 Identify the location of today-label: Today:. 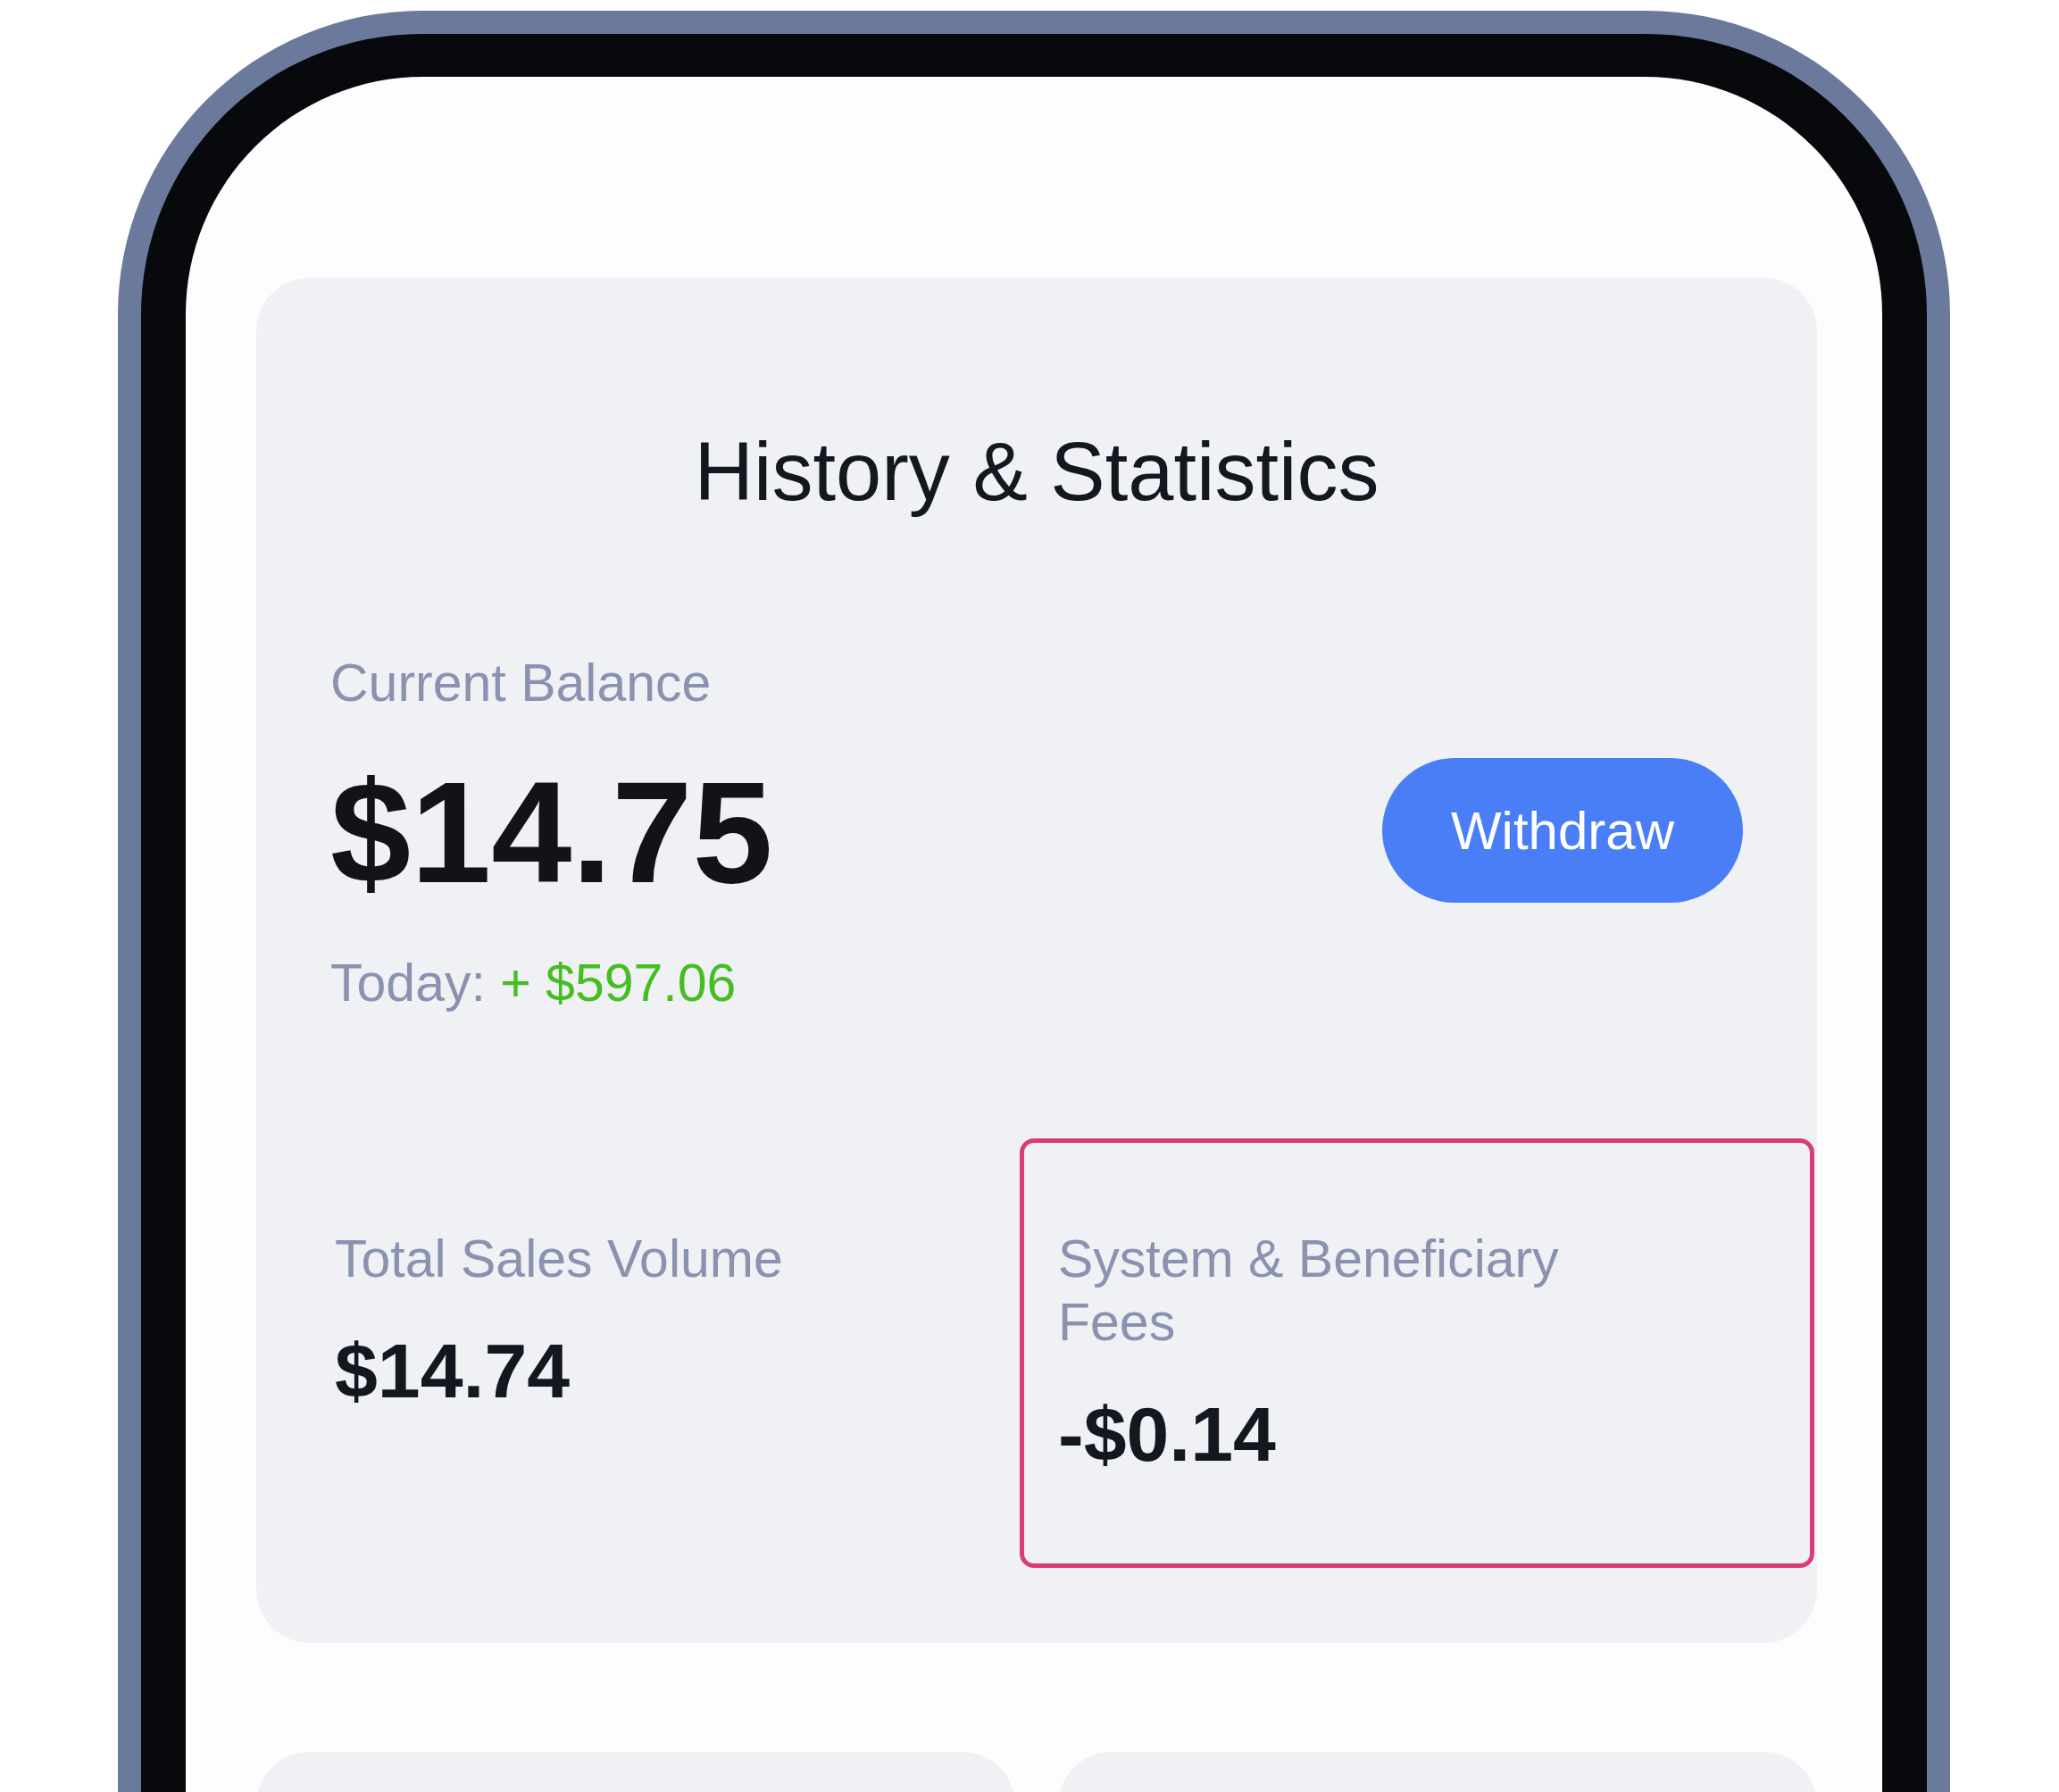
(408, 983).